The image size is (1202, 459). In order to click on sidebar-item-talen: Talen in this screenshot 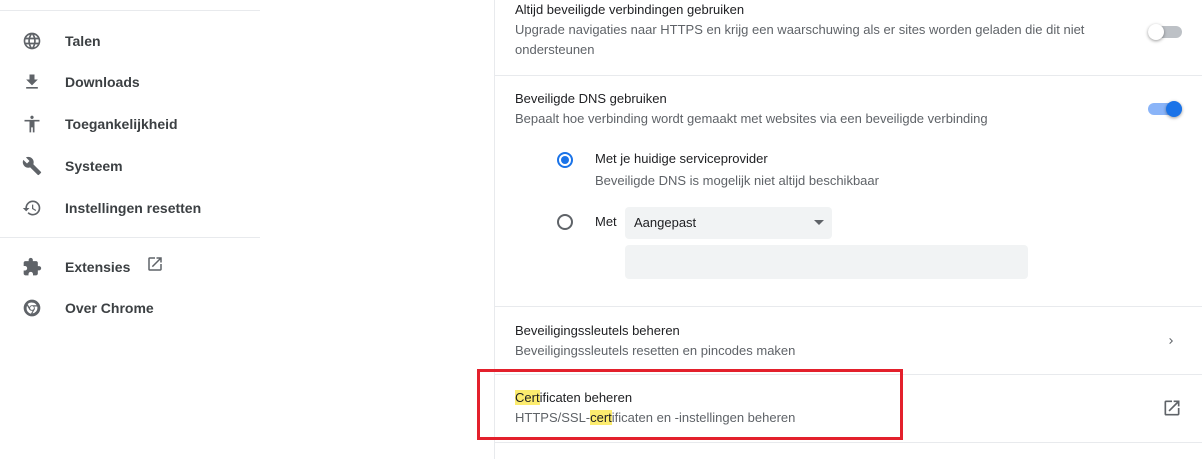, I will do `click(130, 41)`.